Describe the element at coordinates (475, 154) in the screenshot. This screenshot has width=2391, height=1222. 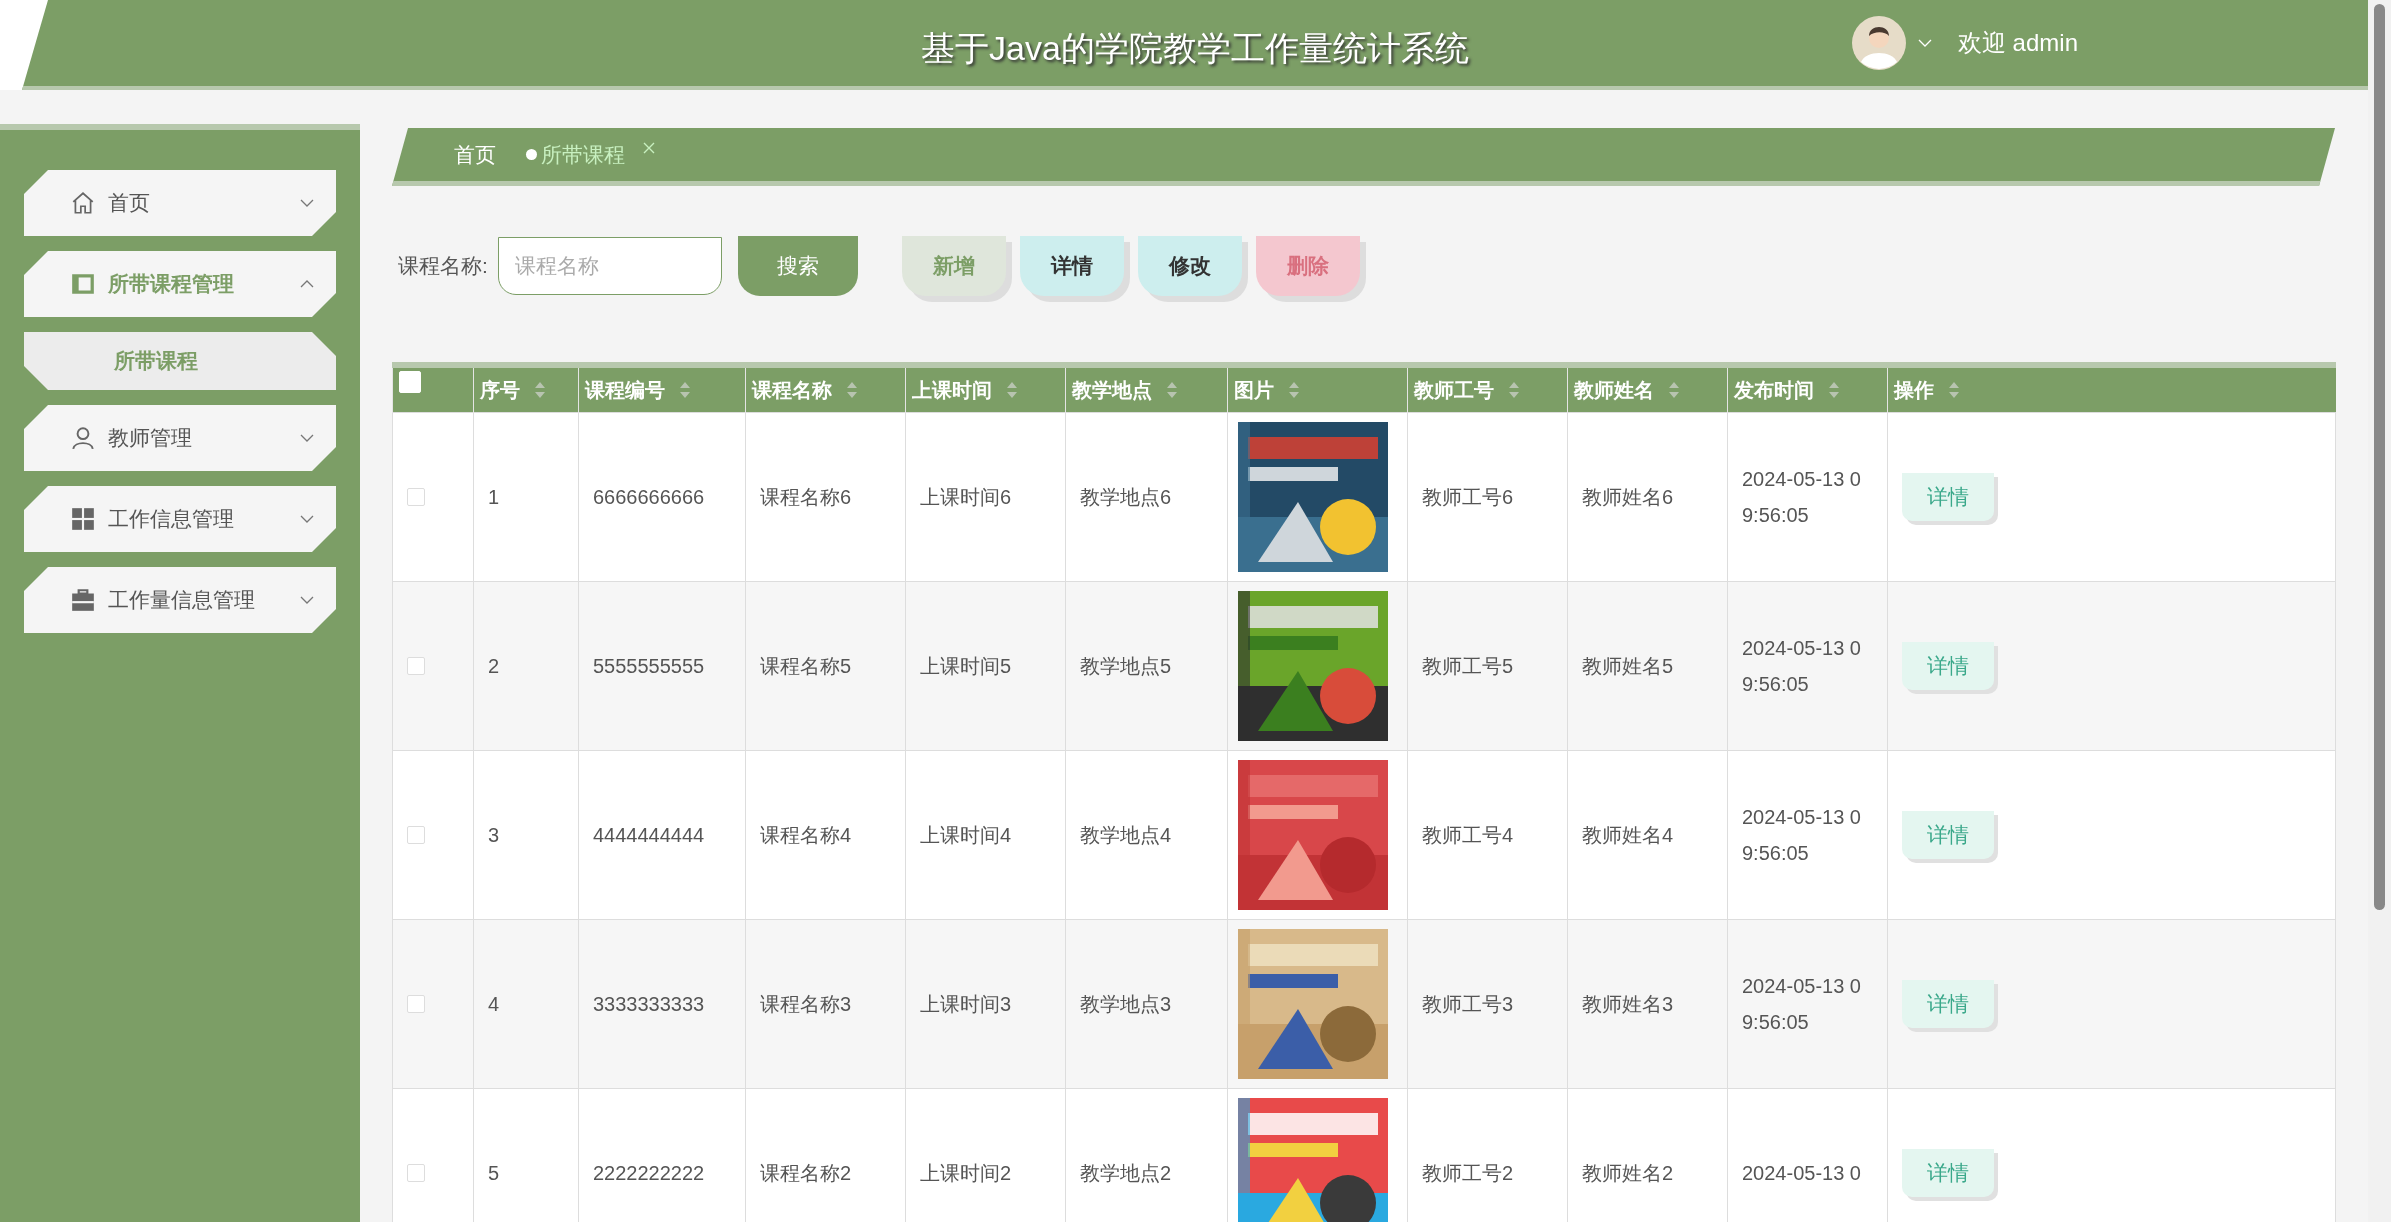
I see `tab: 首页` at that location.